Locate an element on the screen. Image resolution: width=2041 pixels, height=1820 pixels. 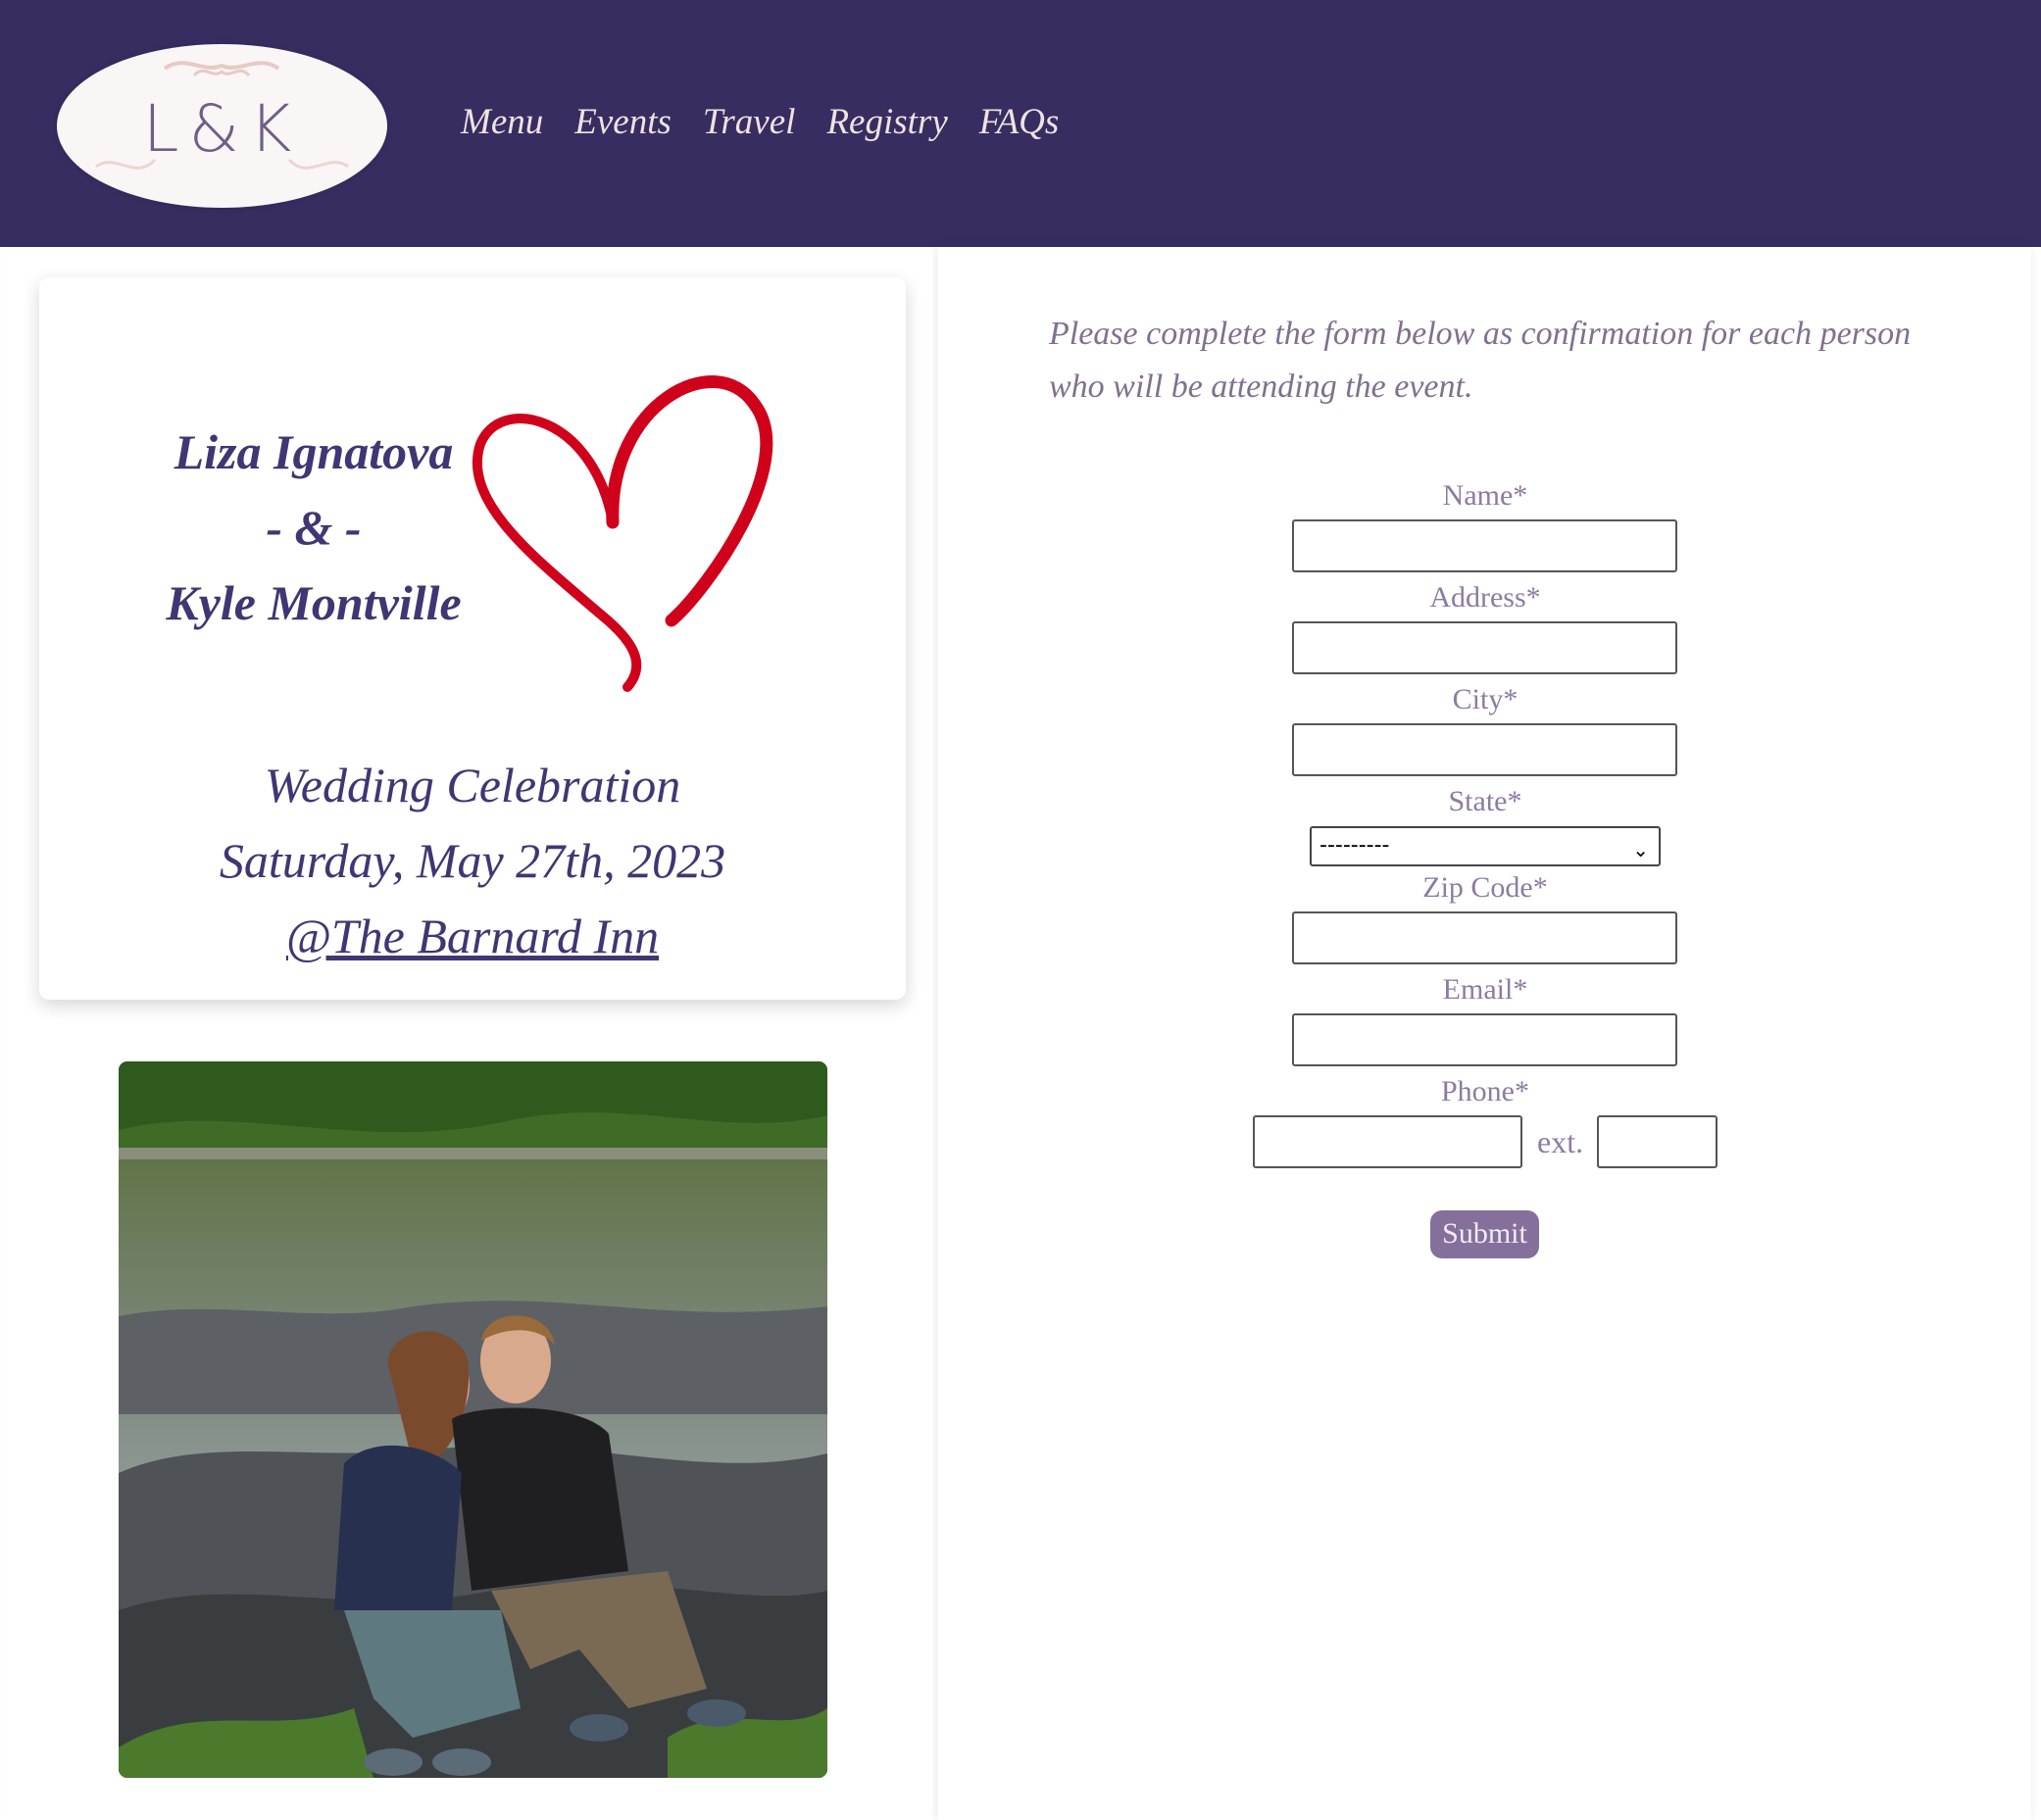
couple-photo is located at coordinates (473, 1419).